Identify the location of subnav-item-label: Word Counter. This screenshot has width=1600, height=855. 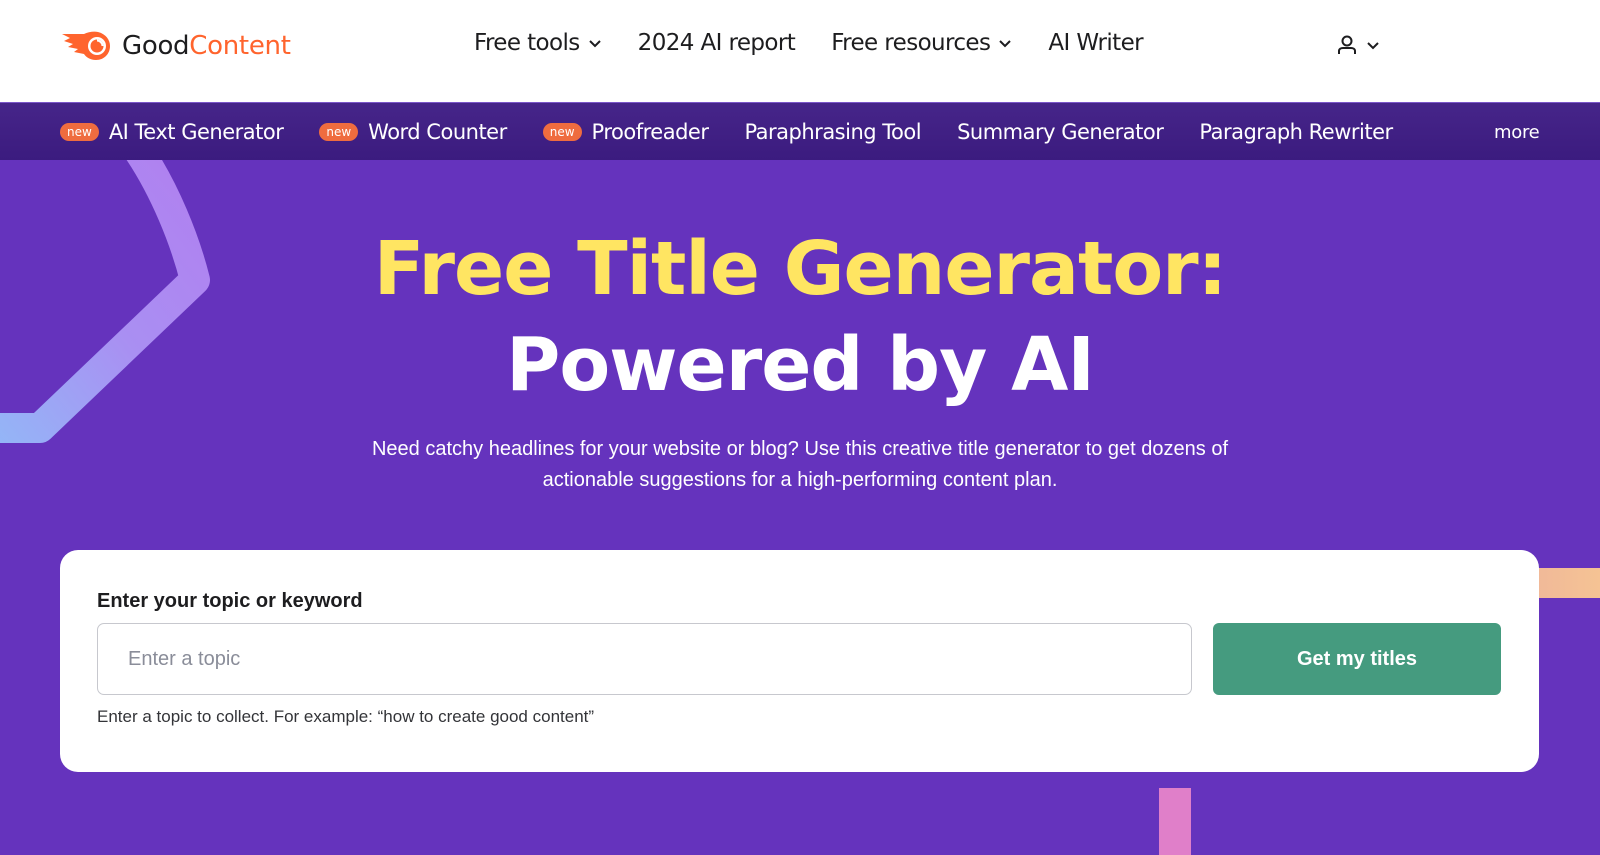
(437, 132).